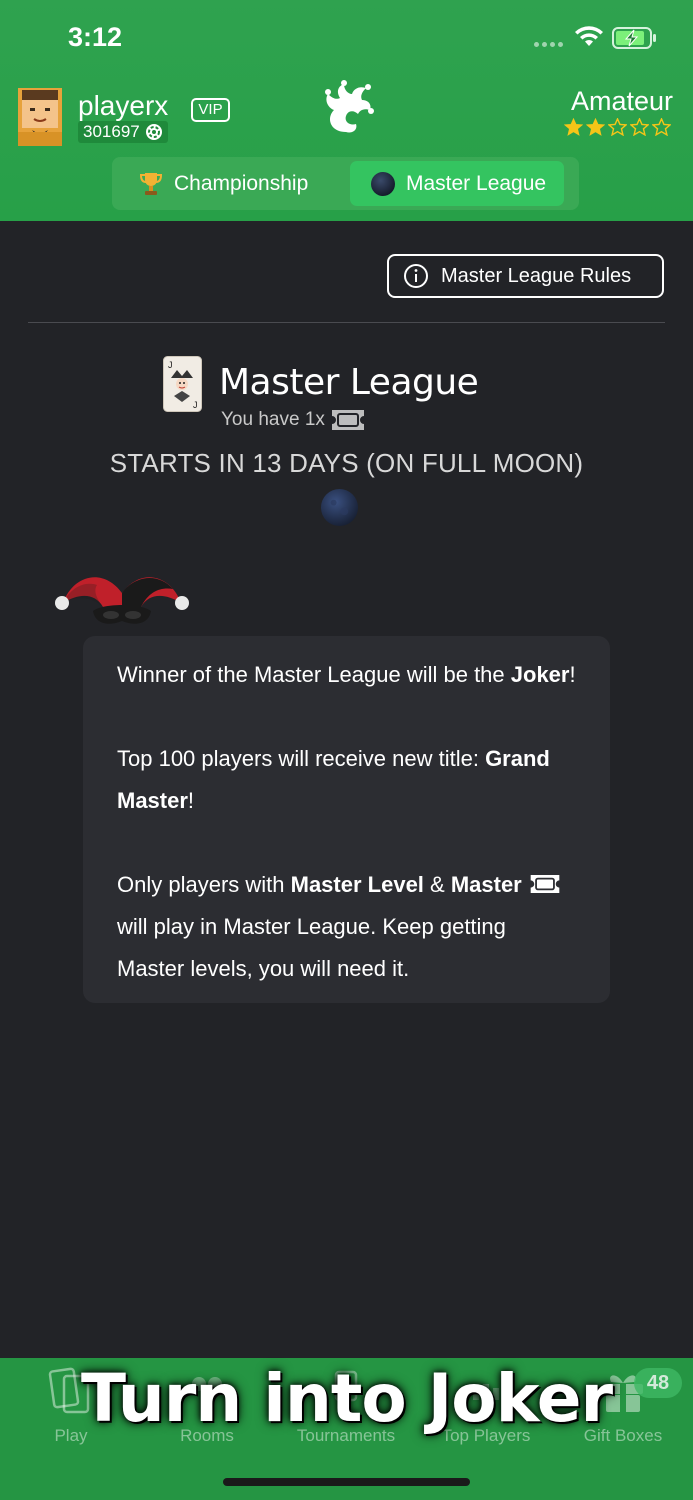 The image size is (693, 1500). I want to click on avatar, so click(40, 117).